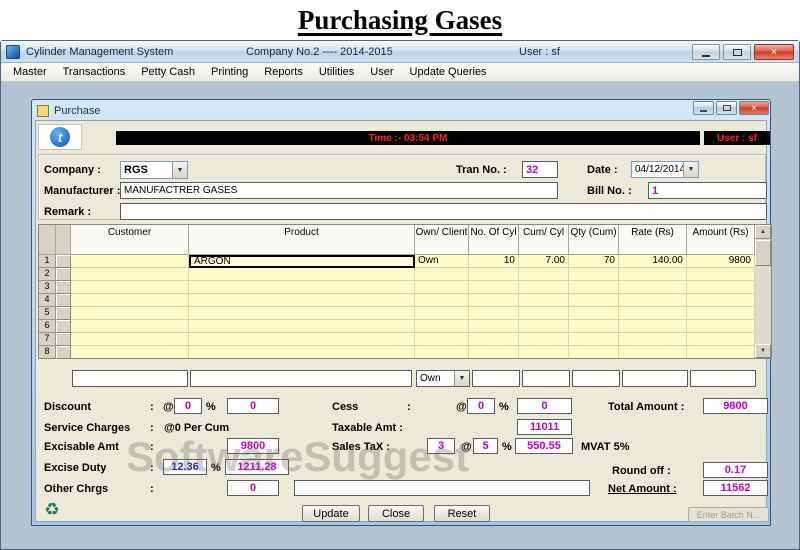 The image size is (800, 550). Describe the element at coordinates (339, 190) in the screenshot. I see `manufacturer-input: MANUFACTRER GASES` at that location.